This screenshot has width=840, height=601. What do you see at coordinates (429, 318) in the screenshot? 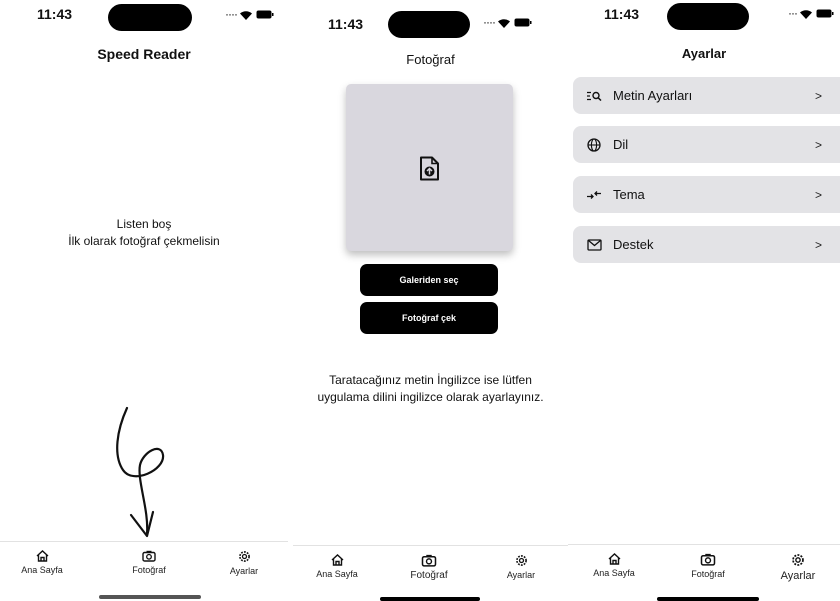
I see `camera-button: Fotoğraf çek` at bounding box center [429, 318].